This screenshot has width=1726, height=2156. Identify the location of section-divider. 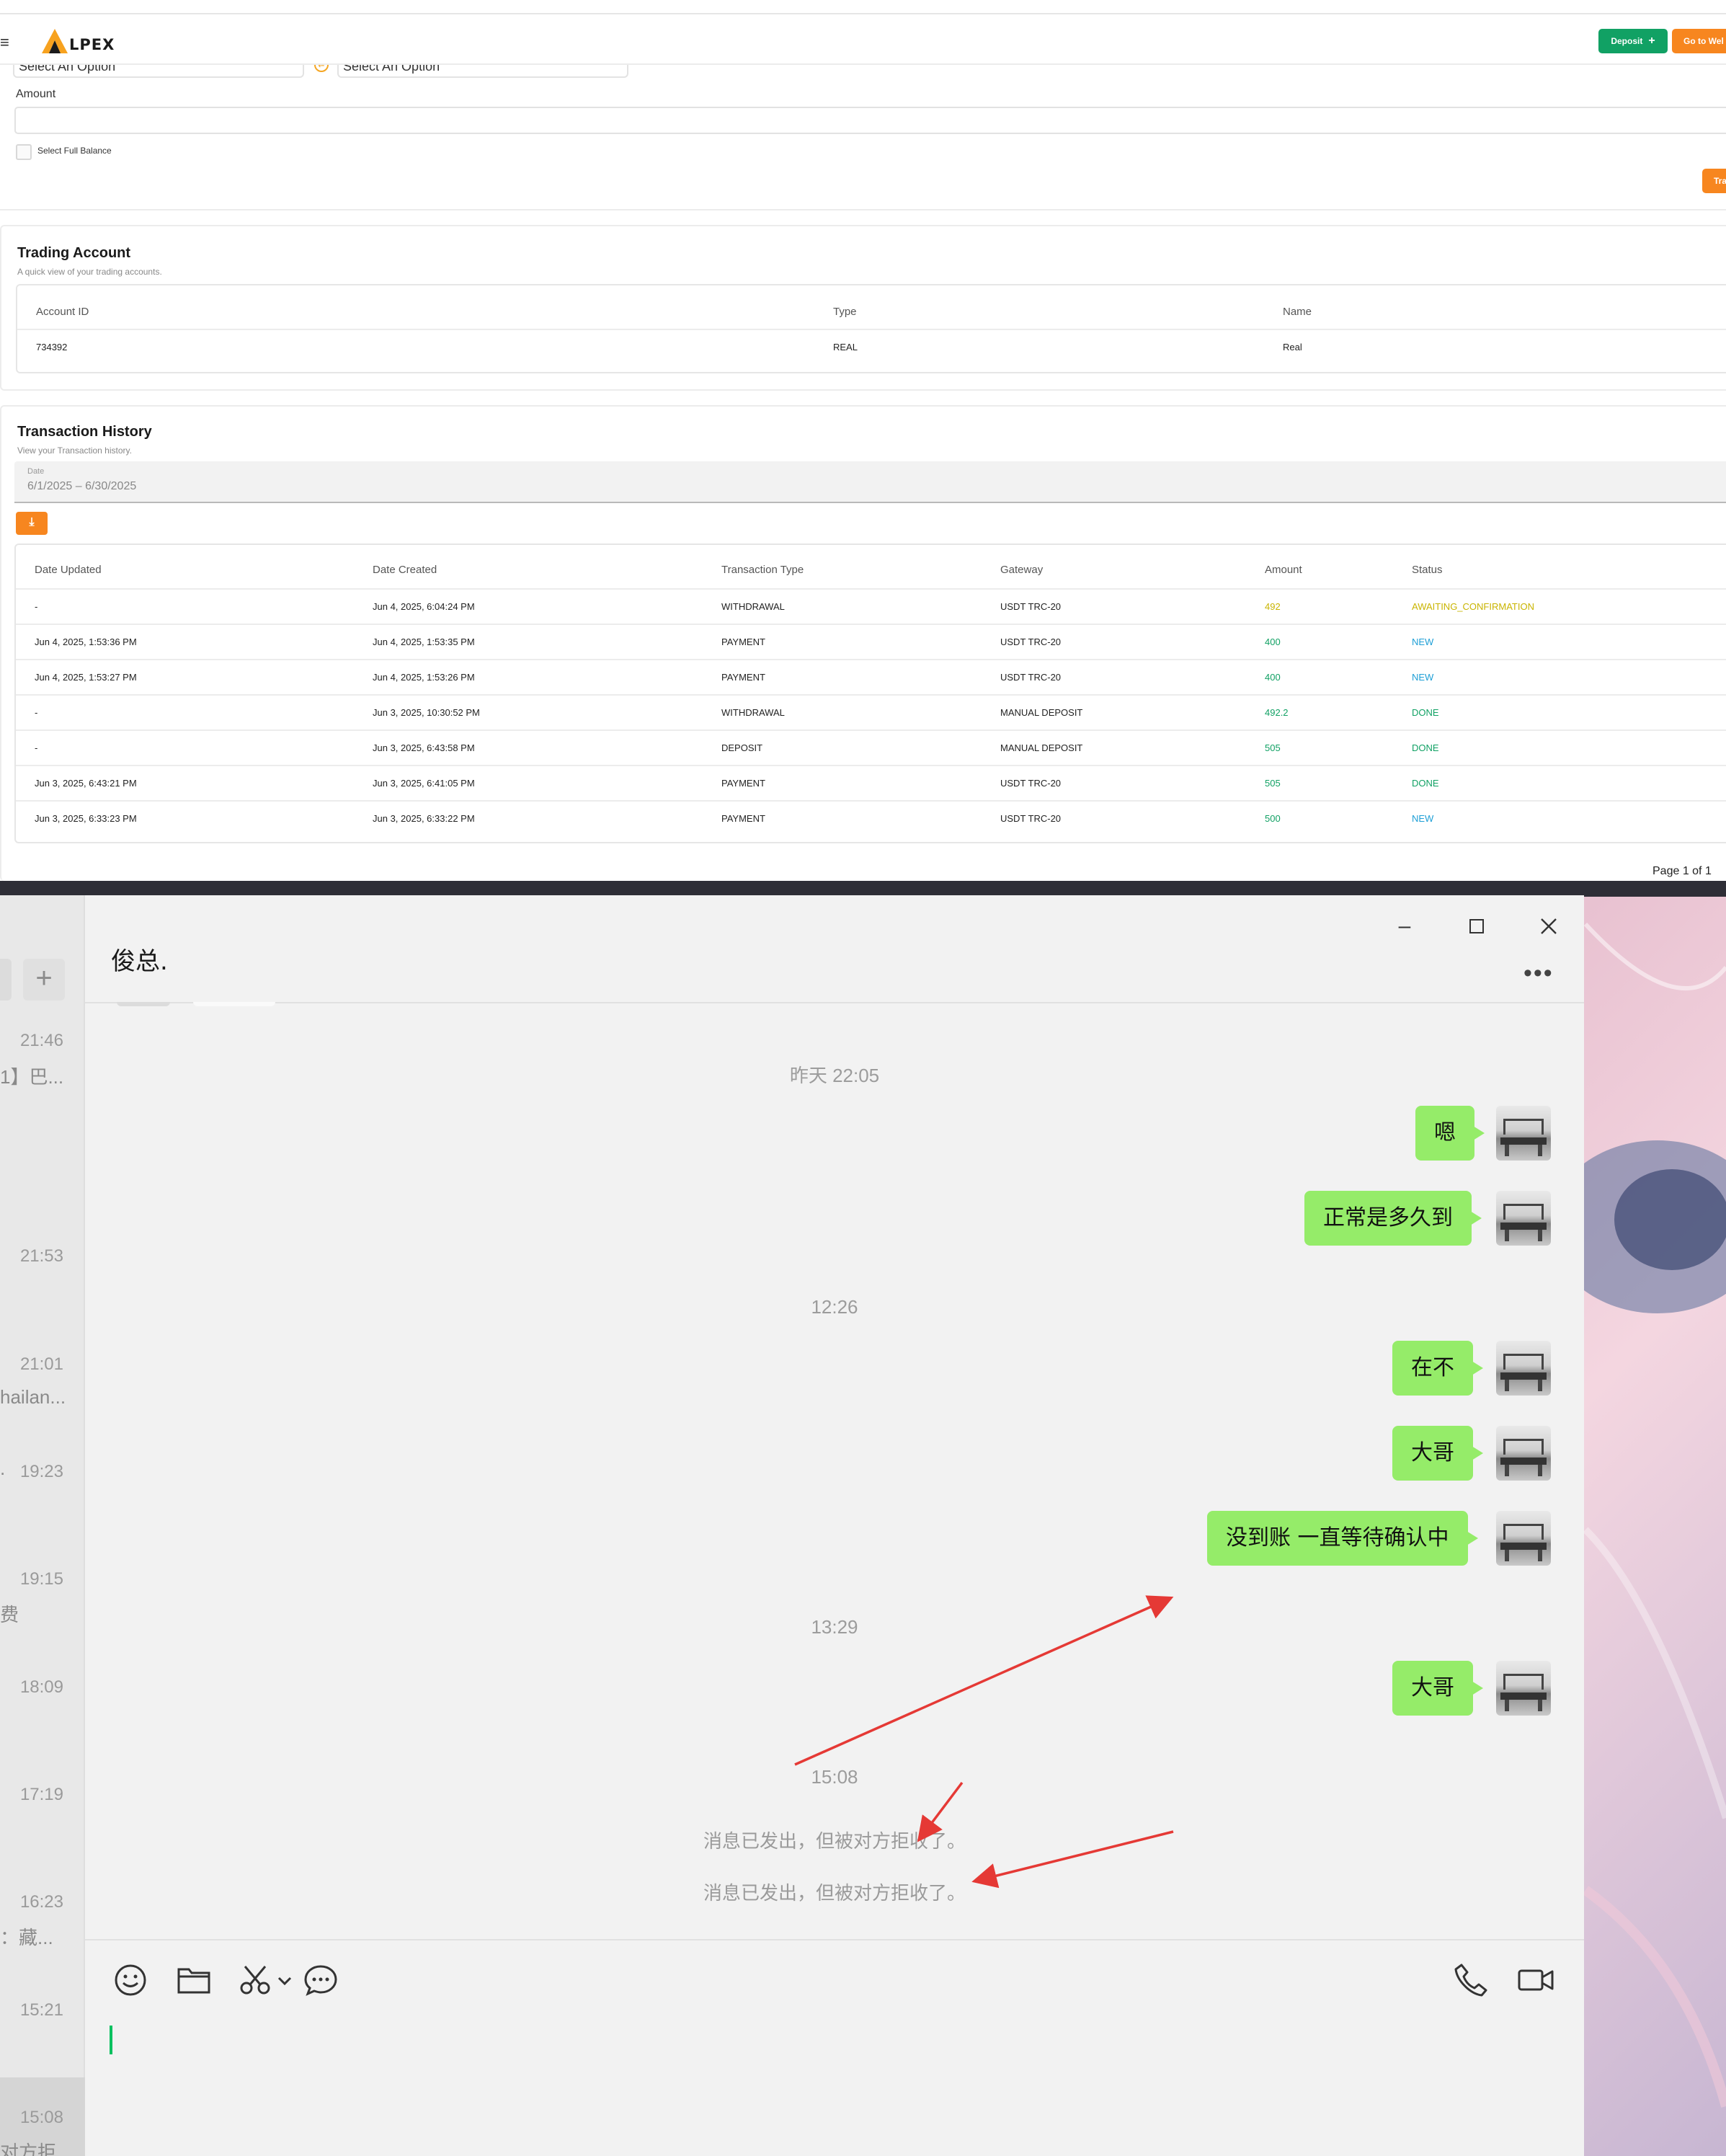
(863, 209).